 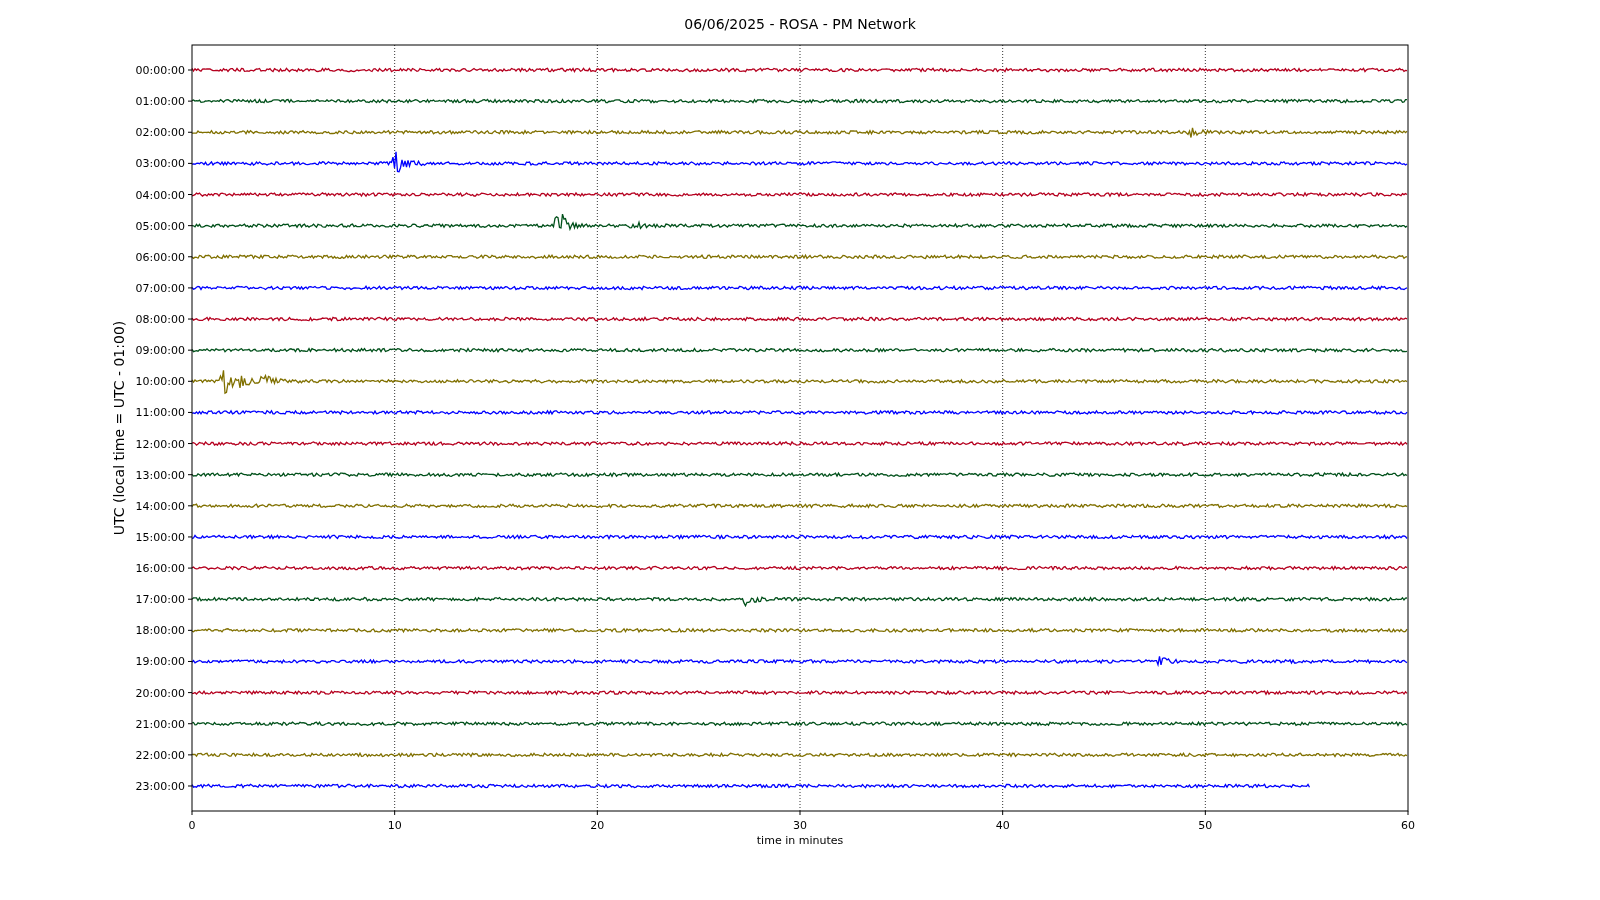 I want to click on x-tick-label: 0, so click(x=192, y=825).